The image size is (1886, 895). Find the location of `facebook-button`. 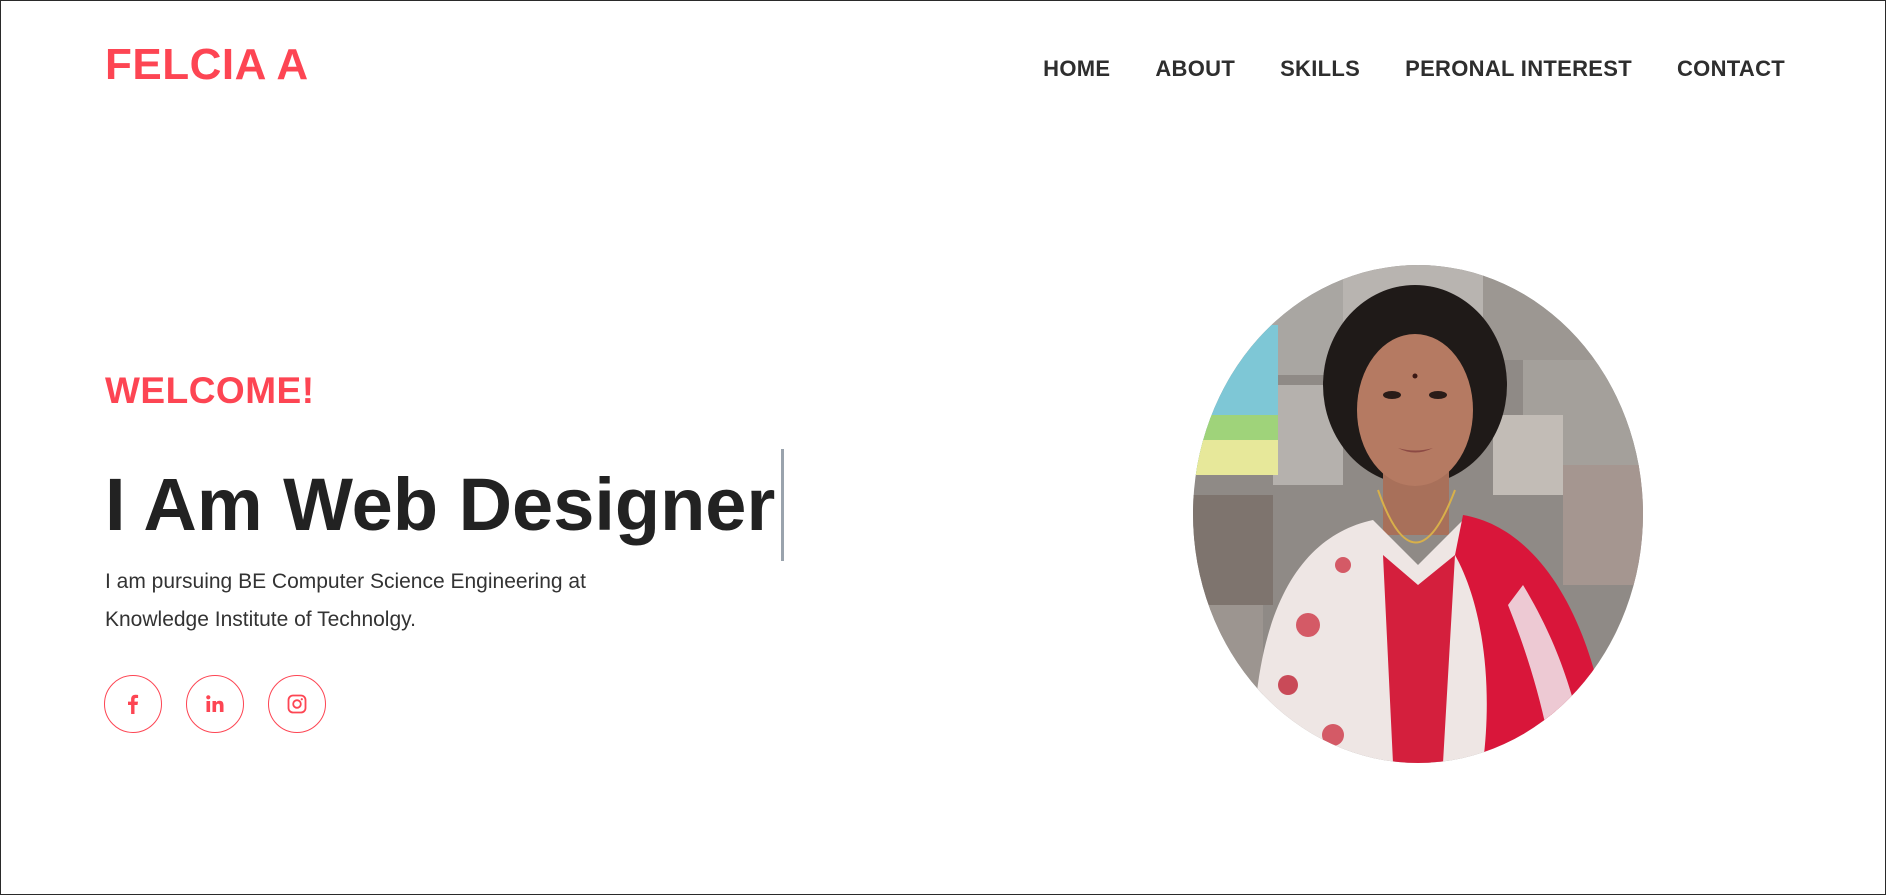

facebook-button is located at coordinates (133, 704).